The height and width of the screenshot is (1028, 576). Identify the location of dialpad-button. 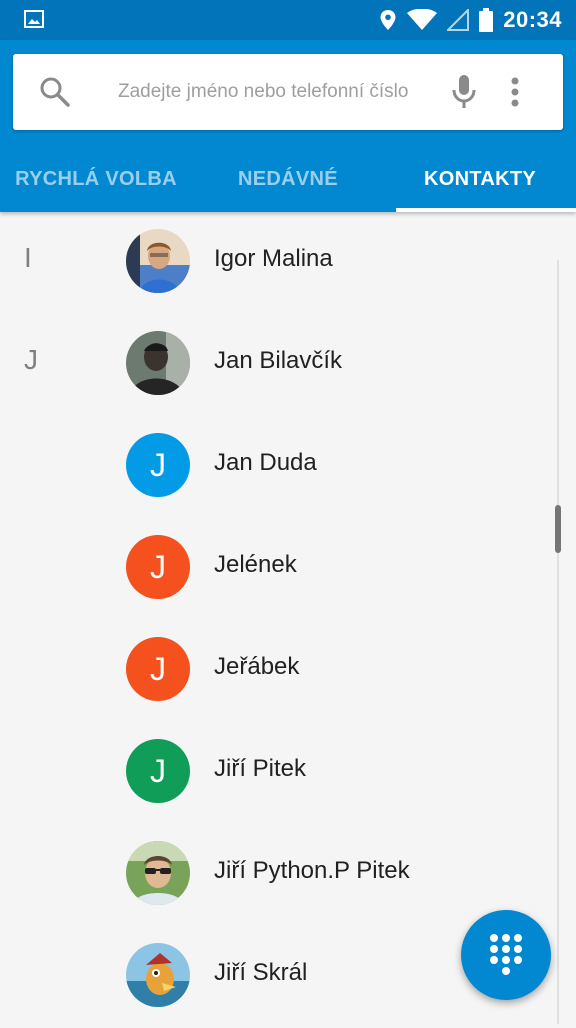
(506, 955).